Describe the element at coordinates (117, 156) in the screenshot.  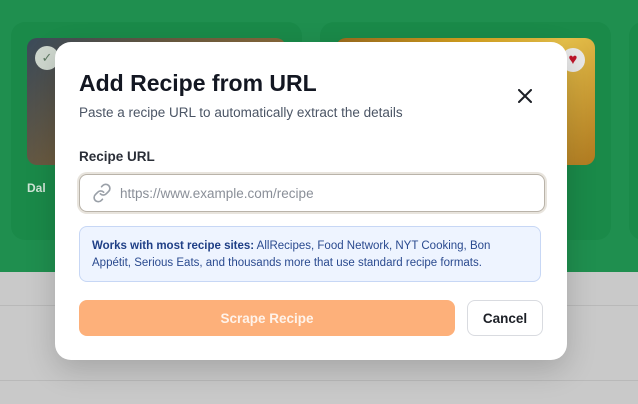
I see `recipe-url-label: Recipe URL` at that location.